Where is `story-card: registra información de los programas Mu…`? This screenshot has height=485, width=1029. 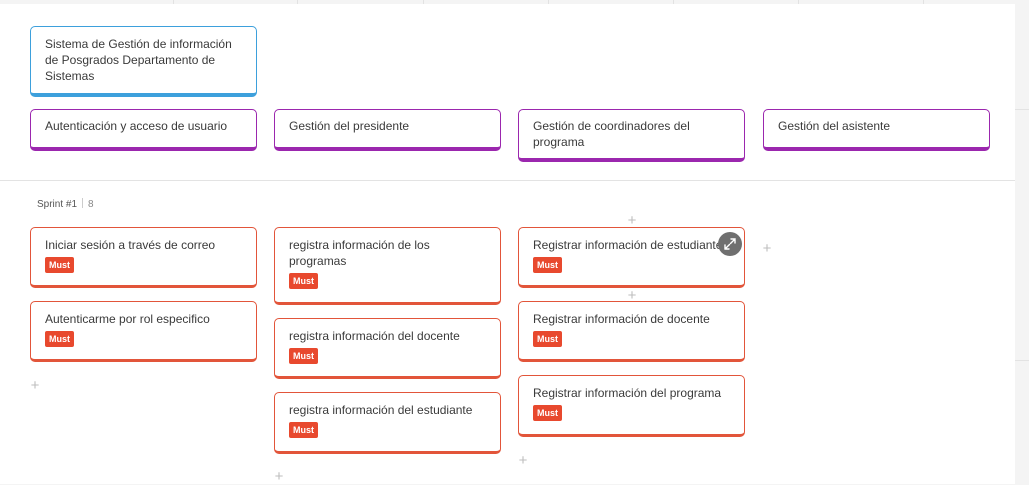
story-card: registra información de los programas Mu… is located at coordinates (387, 266).